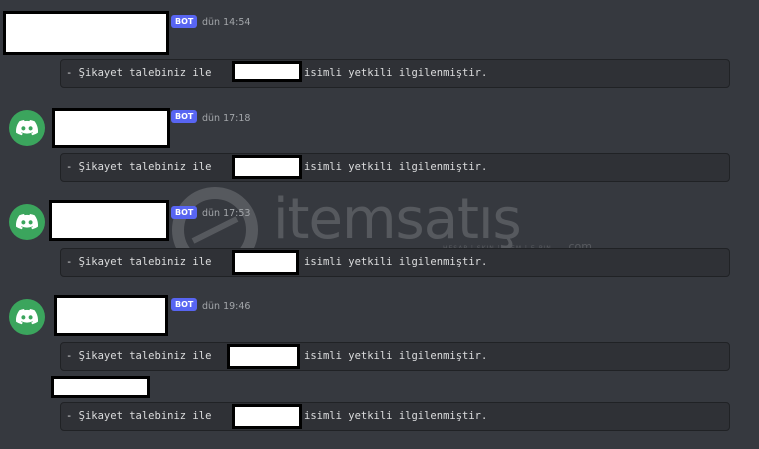  I want to click on message-timestamp: dün 17:53, so click(226, 213).